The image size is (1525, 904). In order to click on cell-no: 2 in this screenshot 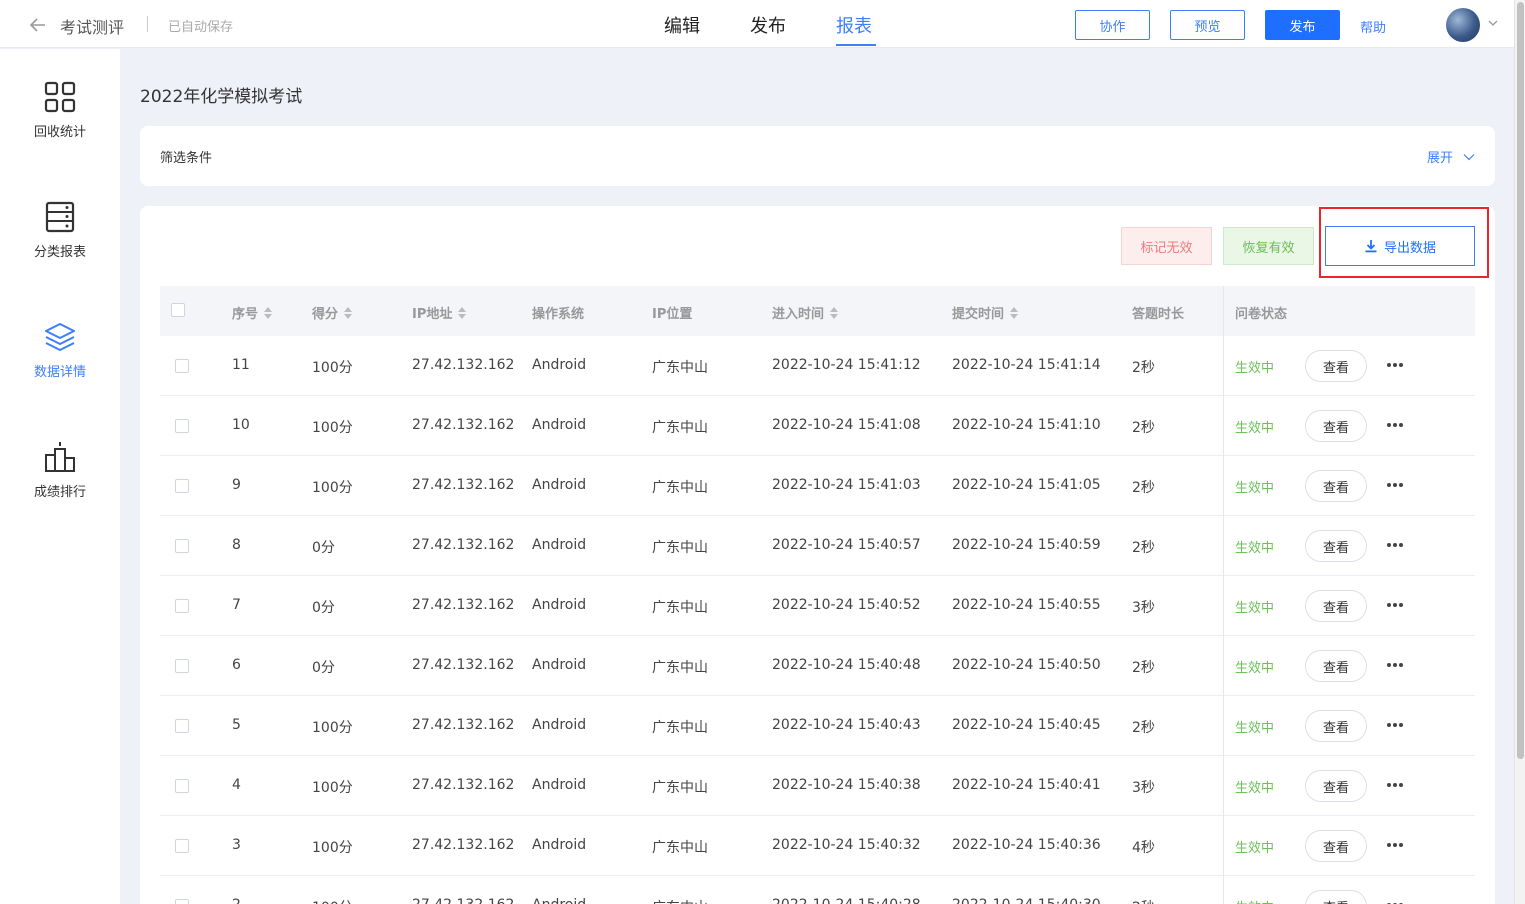, I will do `click(236, 900)`.